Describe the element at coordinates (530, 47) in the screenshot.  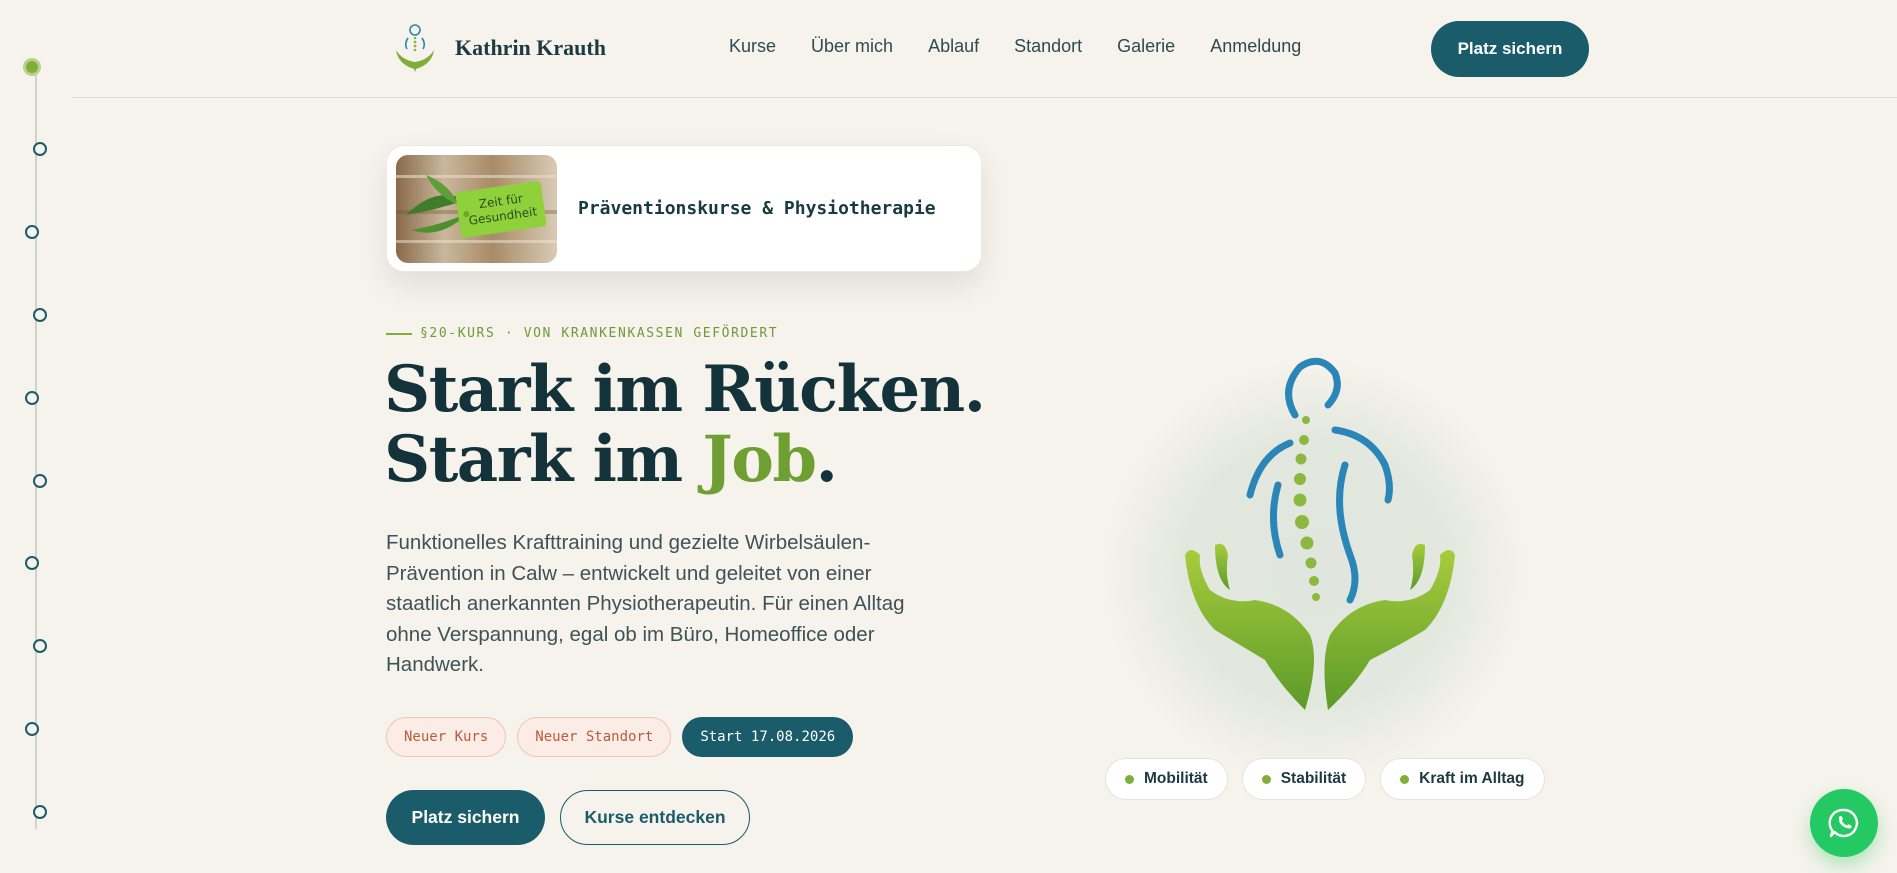
I see `brand-name: Kathrin Krauth` at that location.